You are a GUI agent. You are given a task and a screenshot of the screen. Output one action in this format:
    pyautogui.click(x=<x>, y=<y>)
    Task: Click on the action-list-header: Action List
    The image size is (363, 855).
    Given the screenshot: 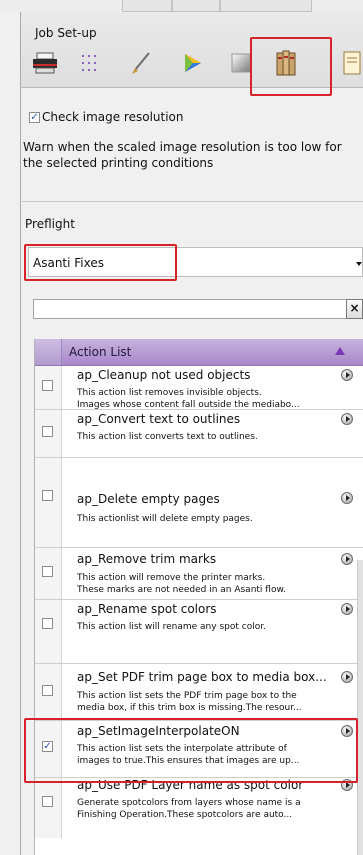 What is the action you would take?
    pyautogui.click(x=199, y=352)
    